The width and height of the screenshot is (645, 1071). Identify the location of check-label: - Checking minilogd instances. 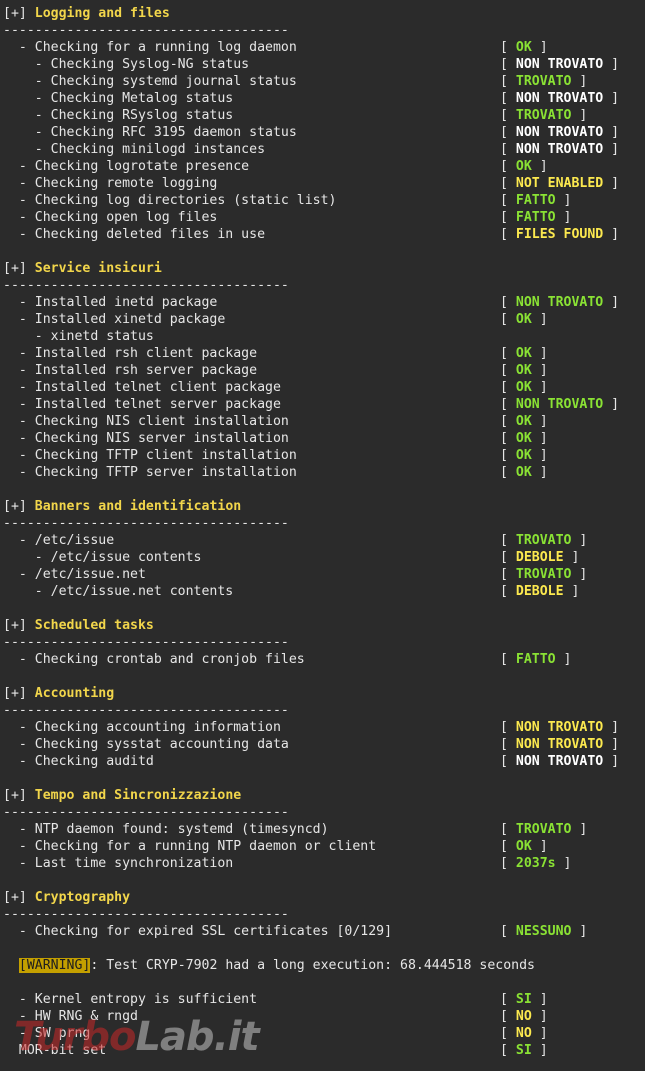
(134, 149).